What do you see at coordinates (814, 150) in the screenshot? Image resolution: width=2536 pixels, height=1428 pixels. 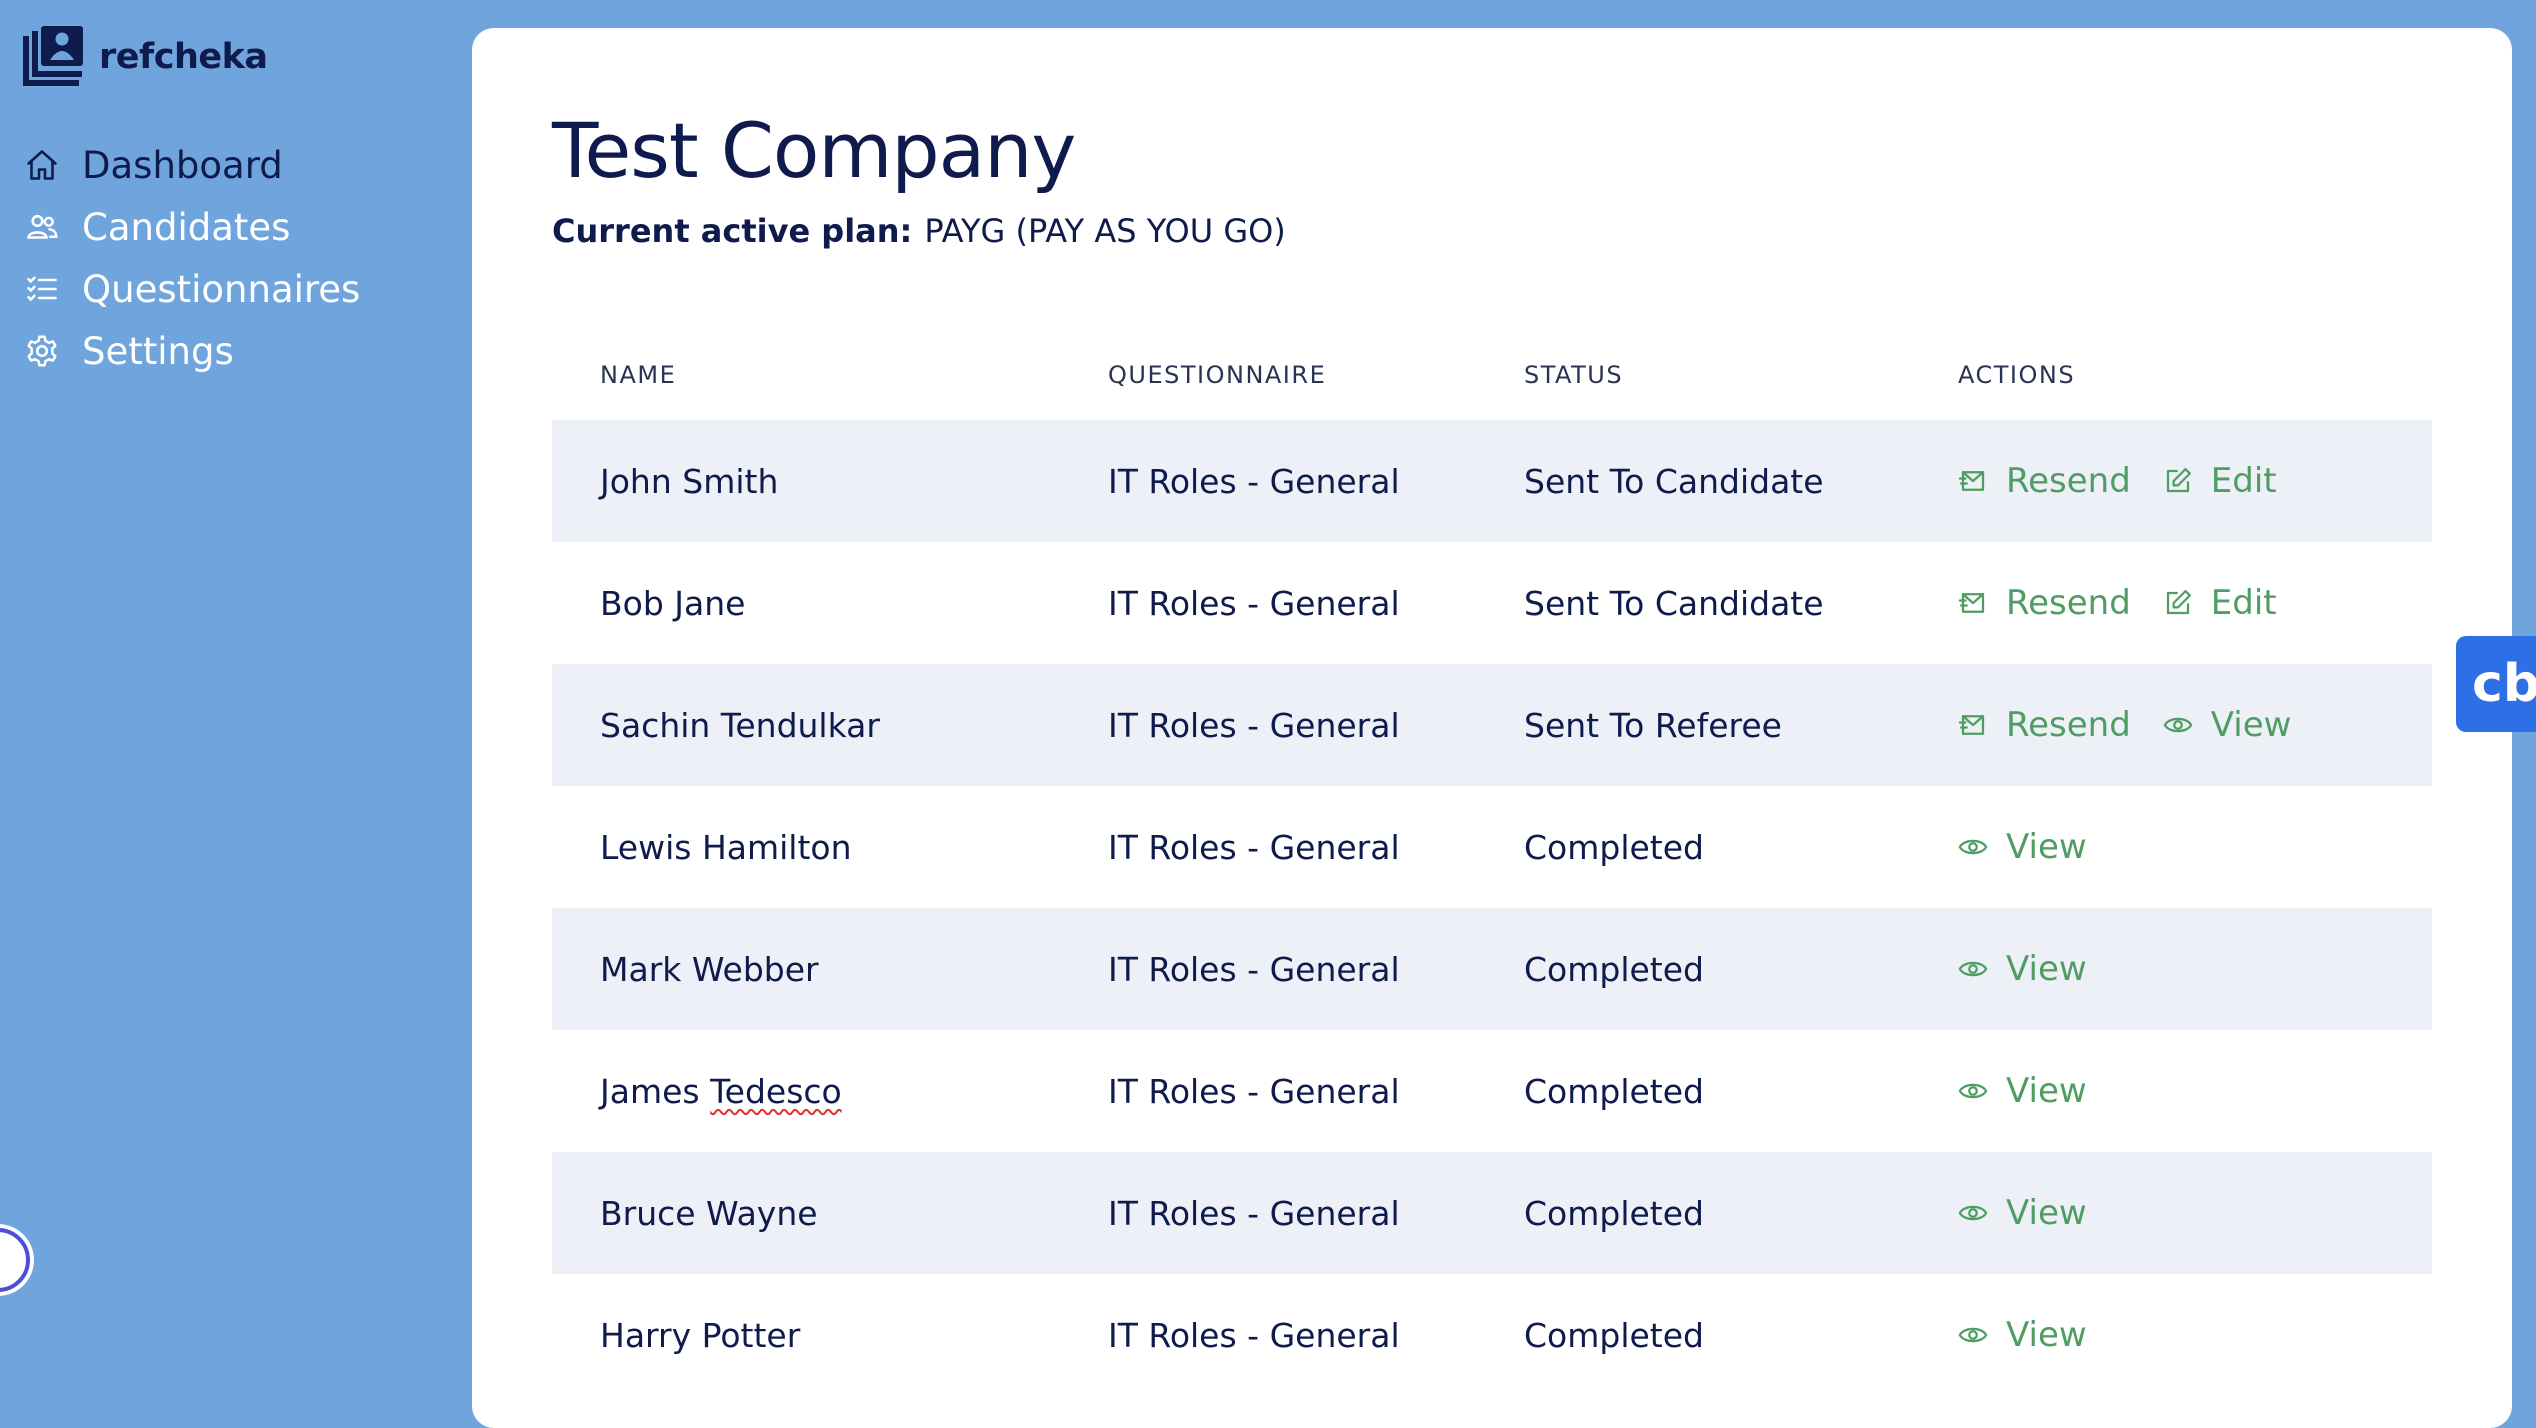 I see `page-title: Test Company` at bounding box center [814, 150].